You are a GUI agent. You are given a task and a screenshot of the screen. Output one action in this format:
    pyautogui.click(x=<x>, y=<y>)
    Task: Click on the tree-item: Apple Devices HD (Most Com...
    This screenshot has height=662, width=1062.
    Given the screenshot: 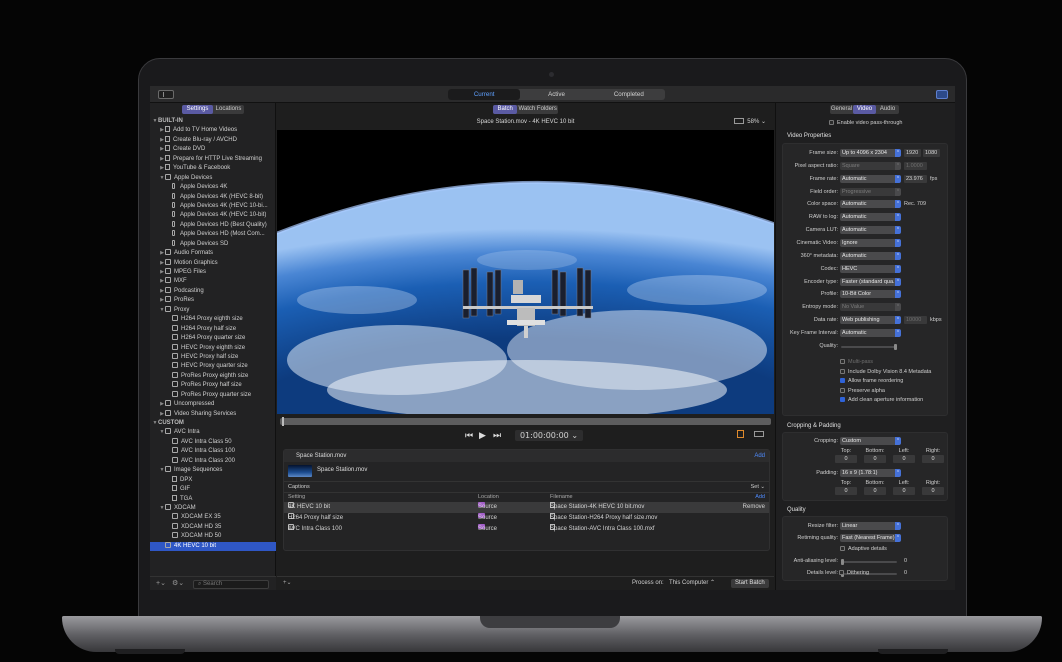 What is the action you would take?
    pyautogui.click(x=213, y=234)
    